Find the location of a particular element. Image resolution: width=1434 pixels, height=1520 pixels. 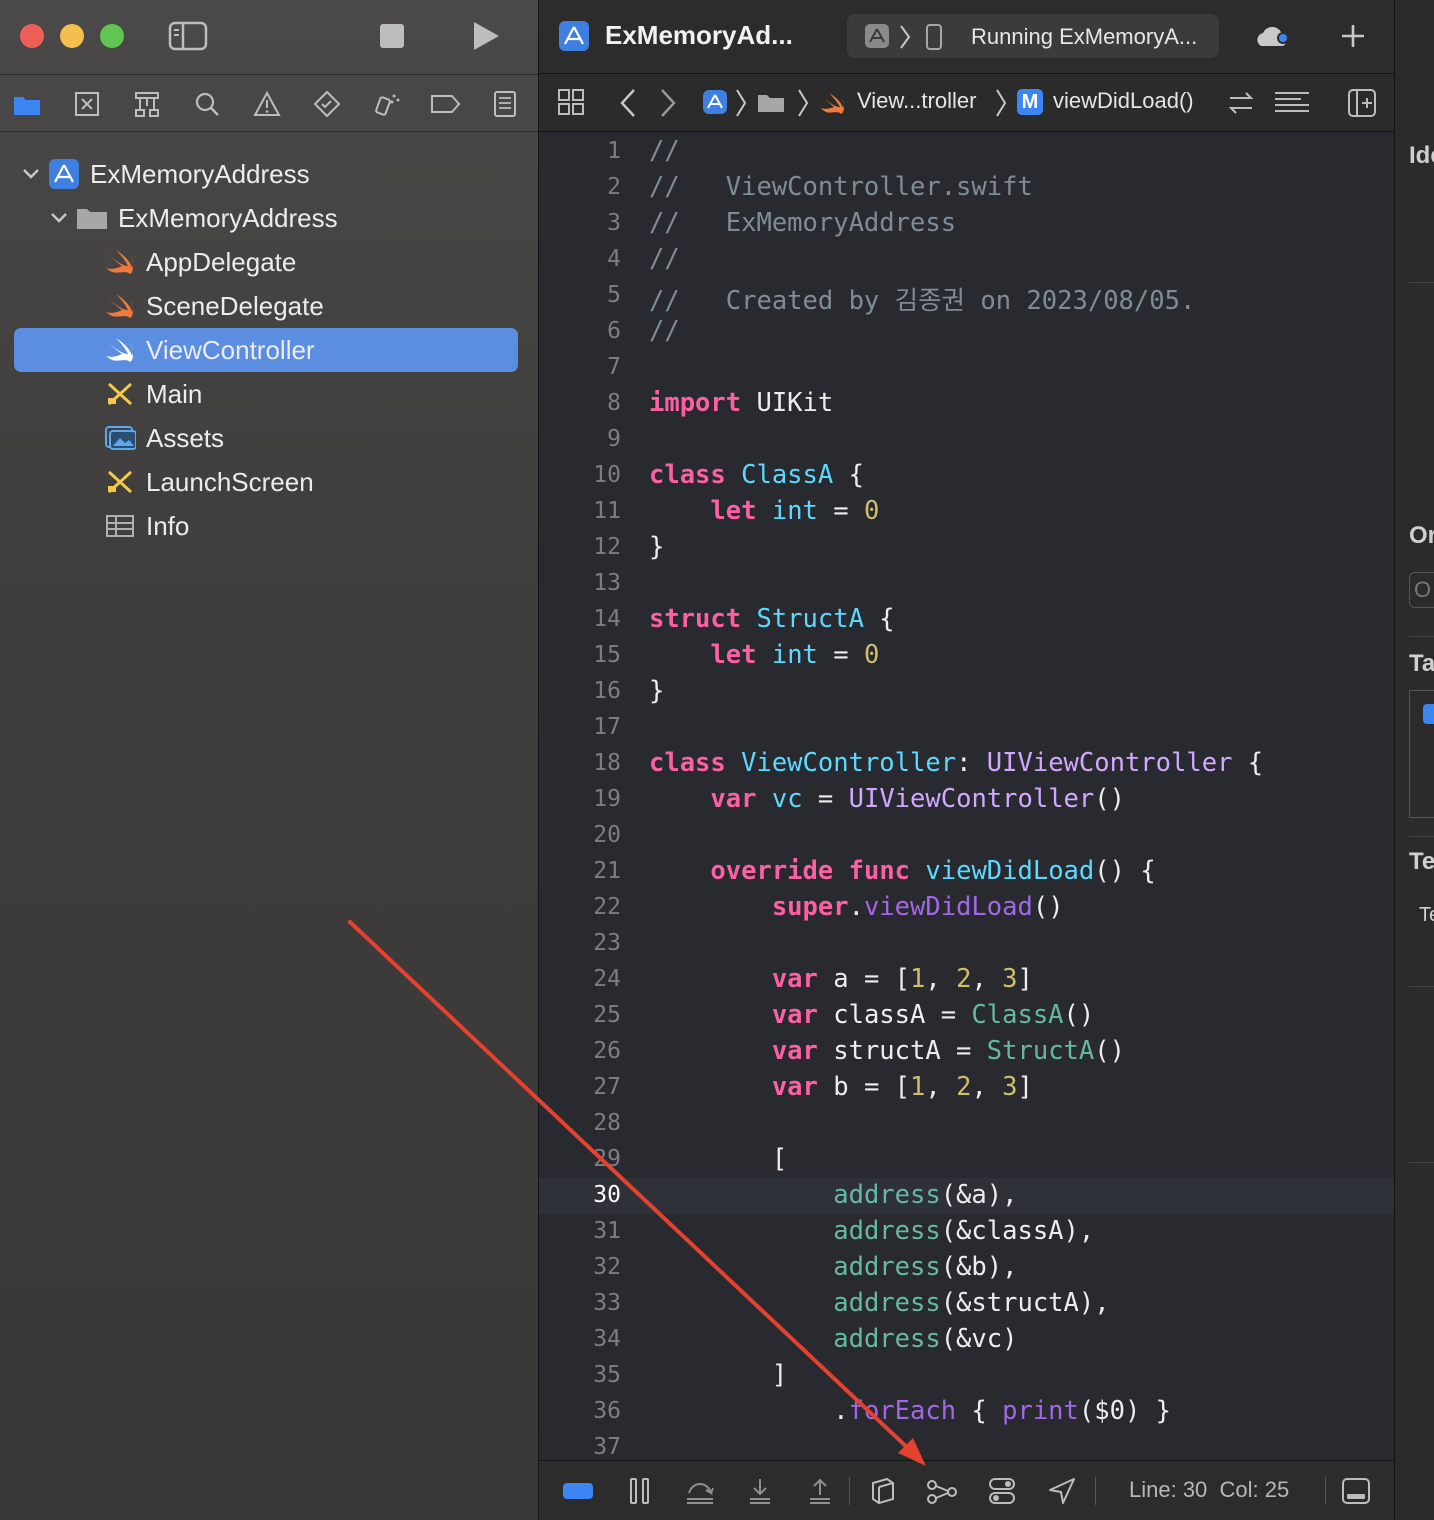

step-out-icon is located at coordinates (820, 1491).